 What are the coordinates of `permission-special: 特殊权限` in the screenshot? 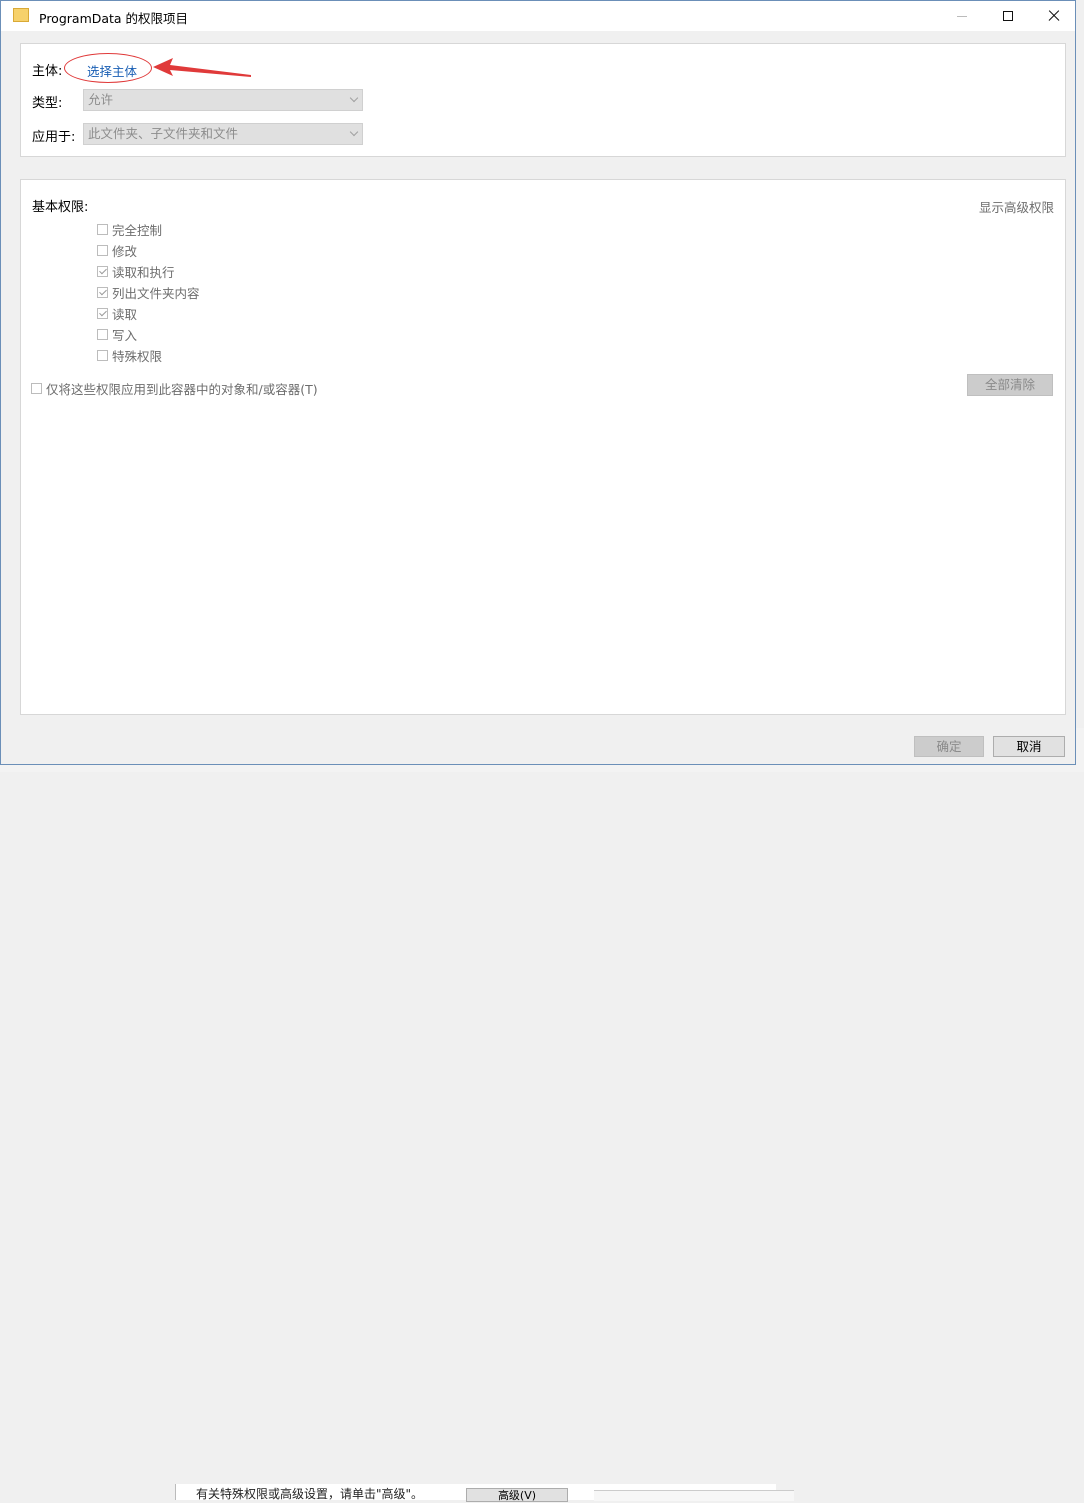 It's located at (129, 355).